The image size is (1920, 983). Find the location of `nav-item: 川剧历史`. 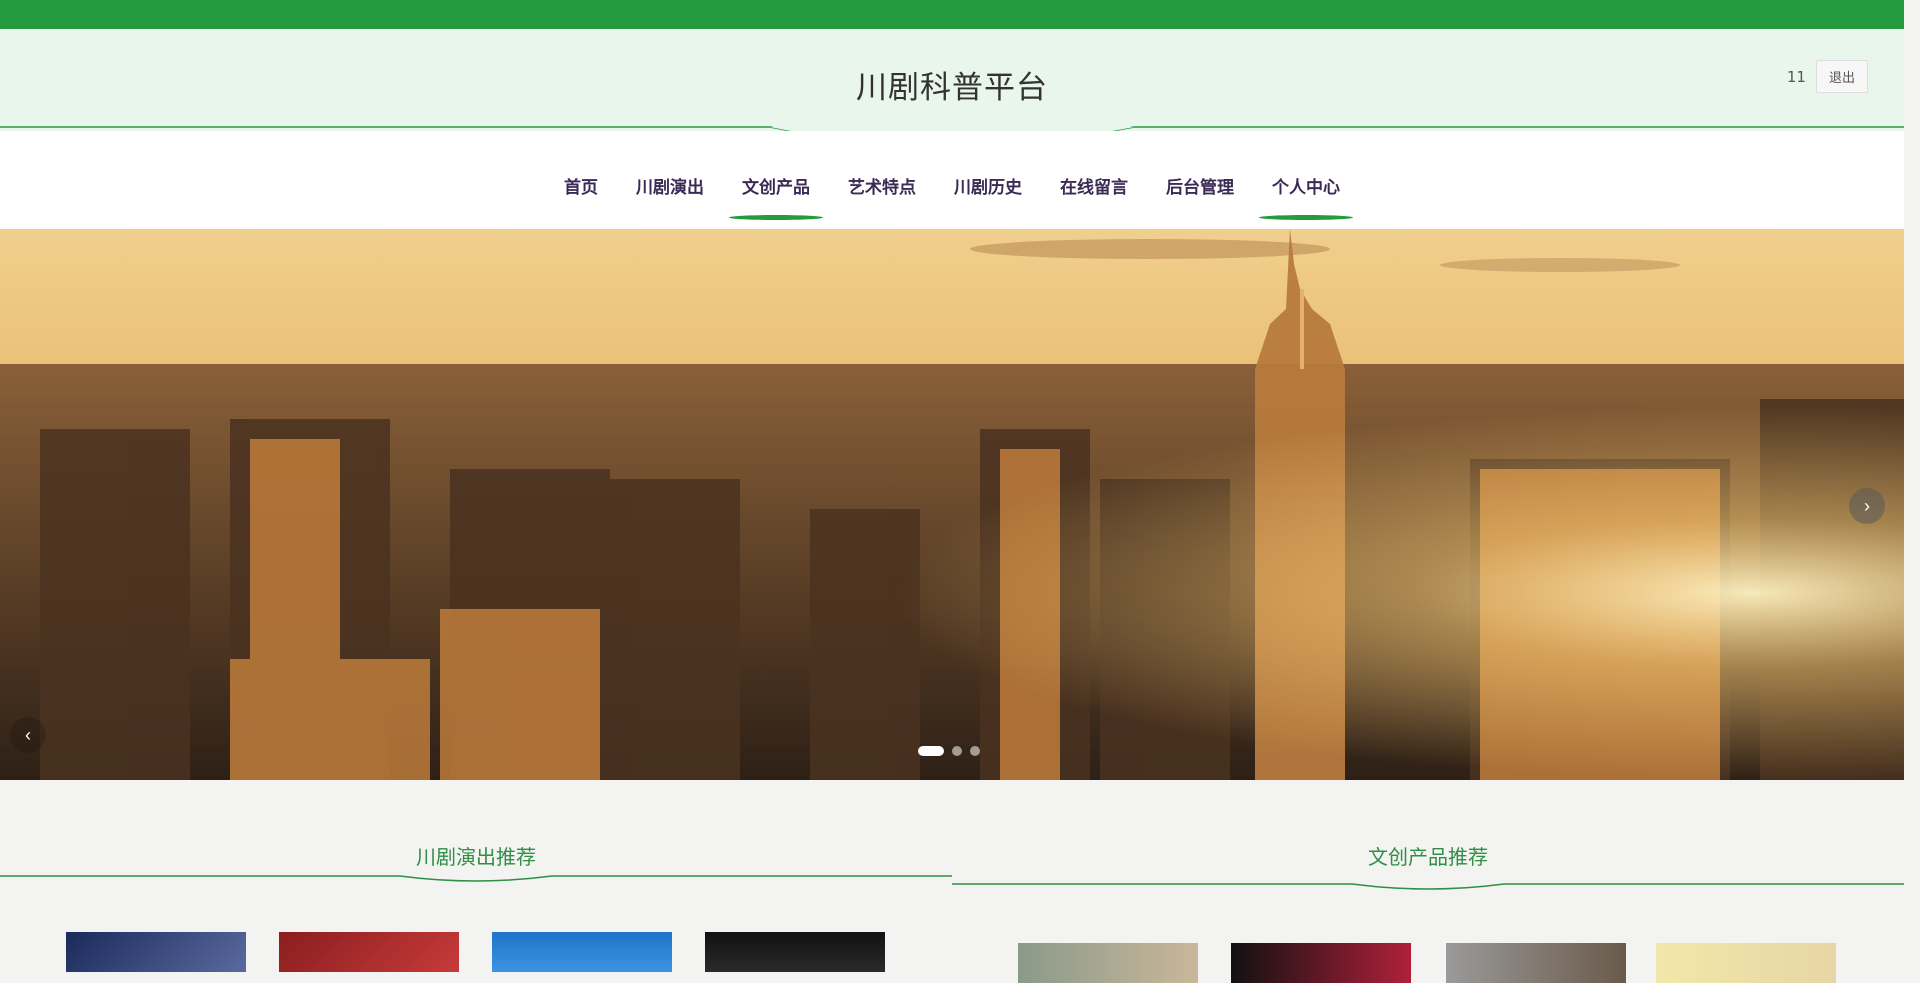

nav-item: 川剧历史 is located at coordinates (988, 190).